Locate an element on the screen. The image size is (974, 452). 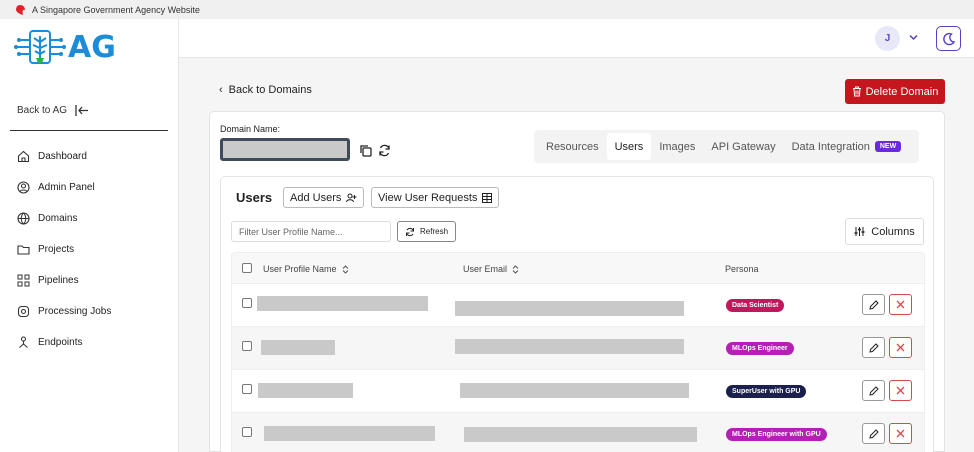
columns-button: Columns is located at coordinates (884, 231).